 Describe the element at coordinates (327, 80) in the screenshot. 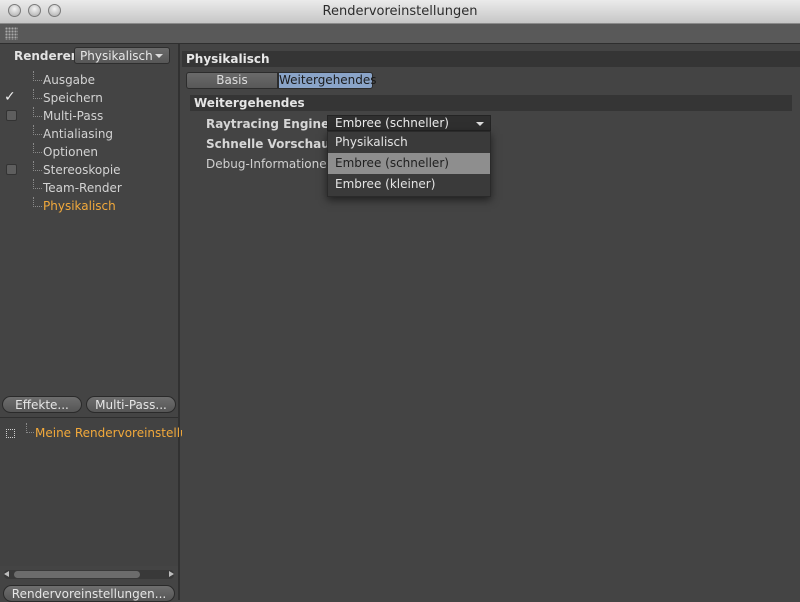

I see `tab-weitergehendes: Weitergehendes` at that location.